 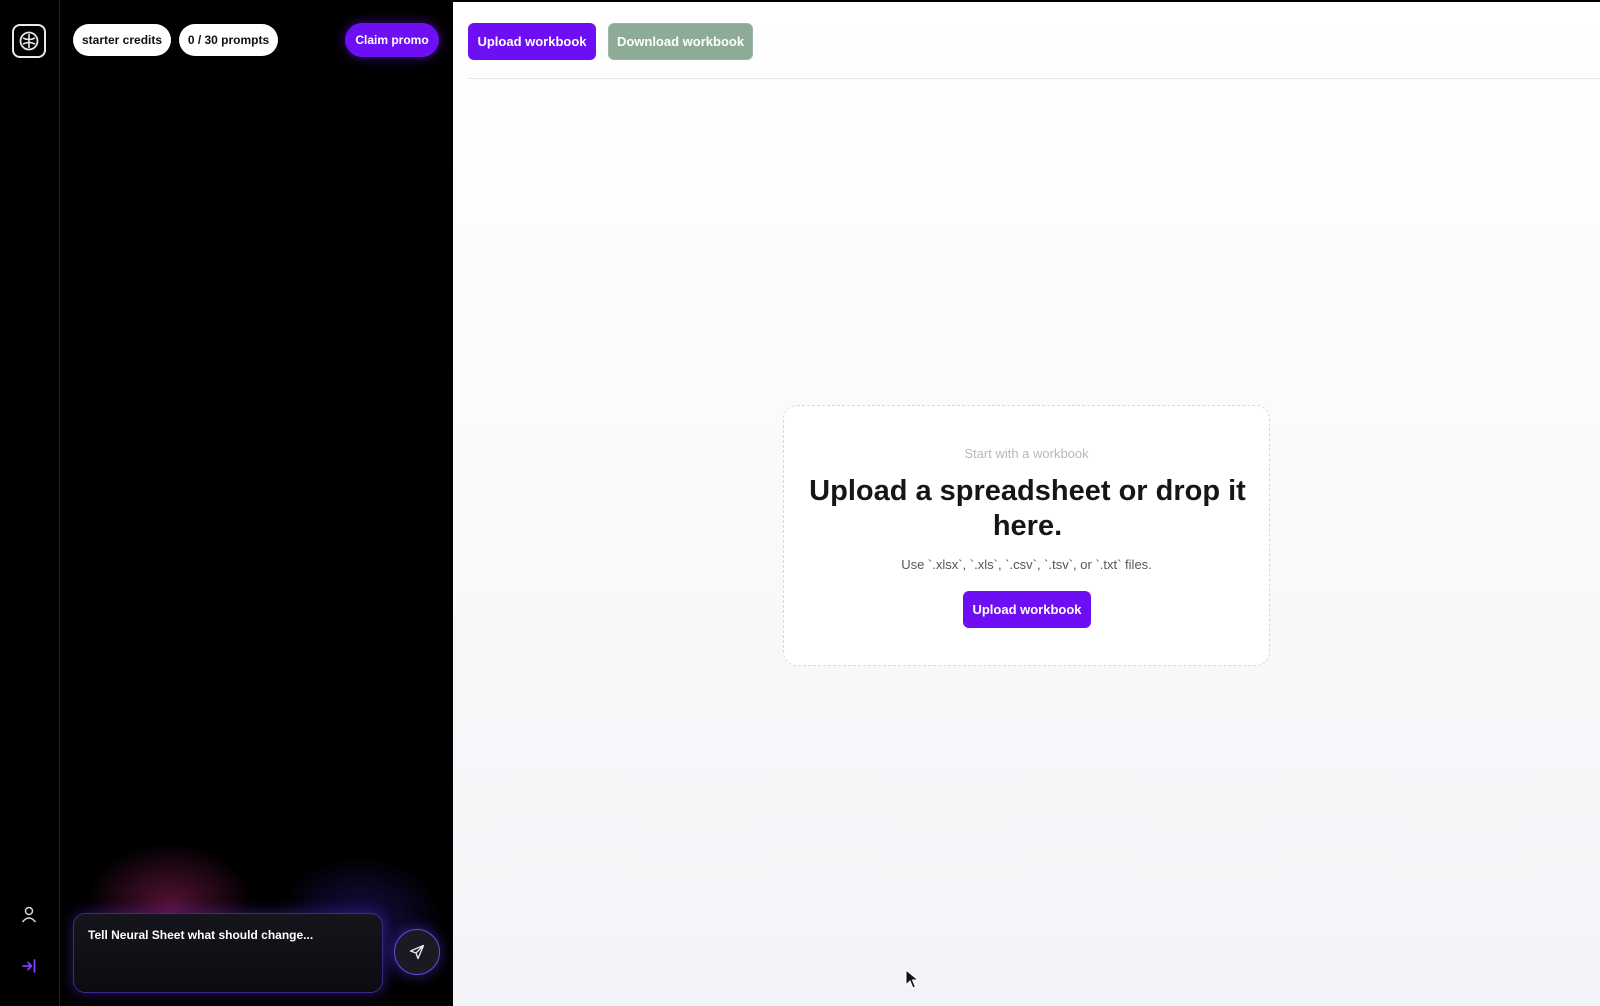 I want to click on upload-workbook-button: Upload workbook, so click(x=532, y=41).